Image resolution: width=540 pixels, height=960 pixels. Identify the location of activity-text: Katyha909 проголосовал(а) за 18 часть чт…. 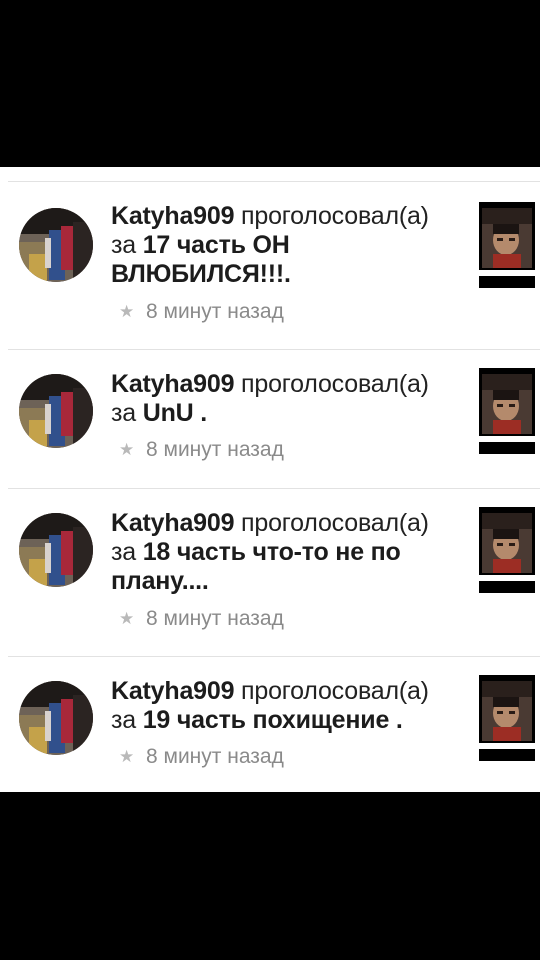
(286, 552).